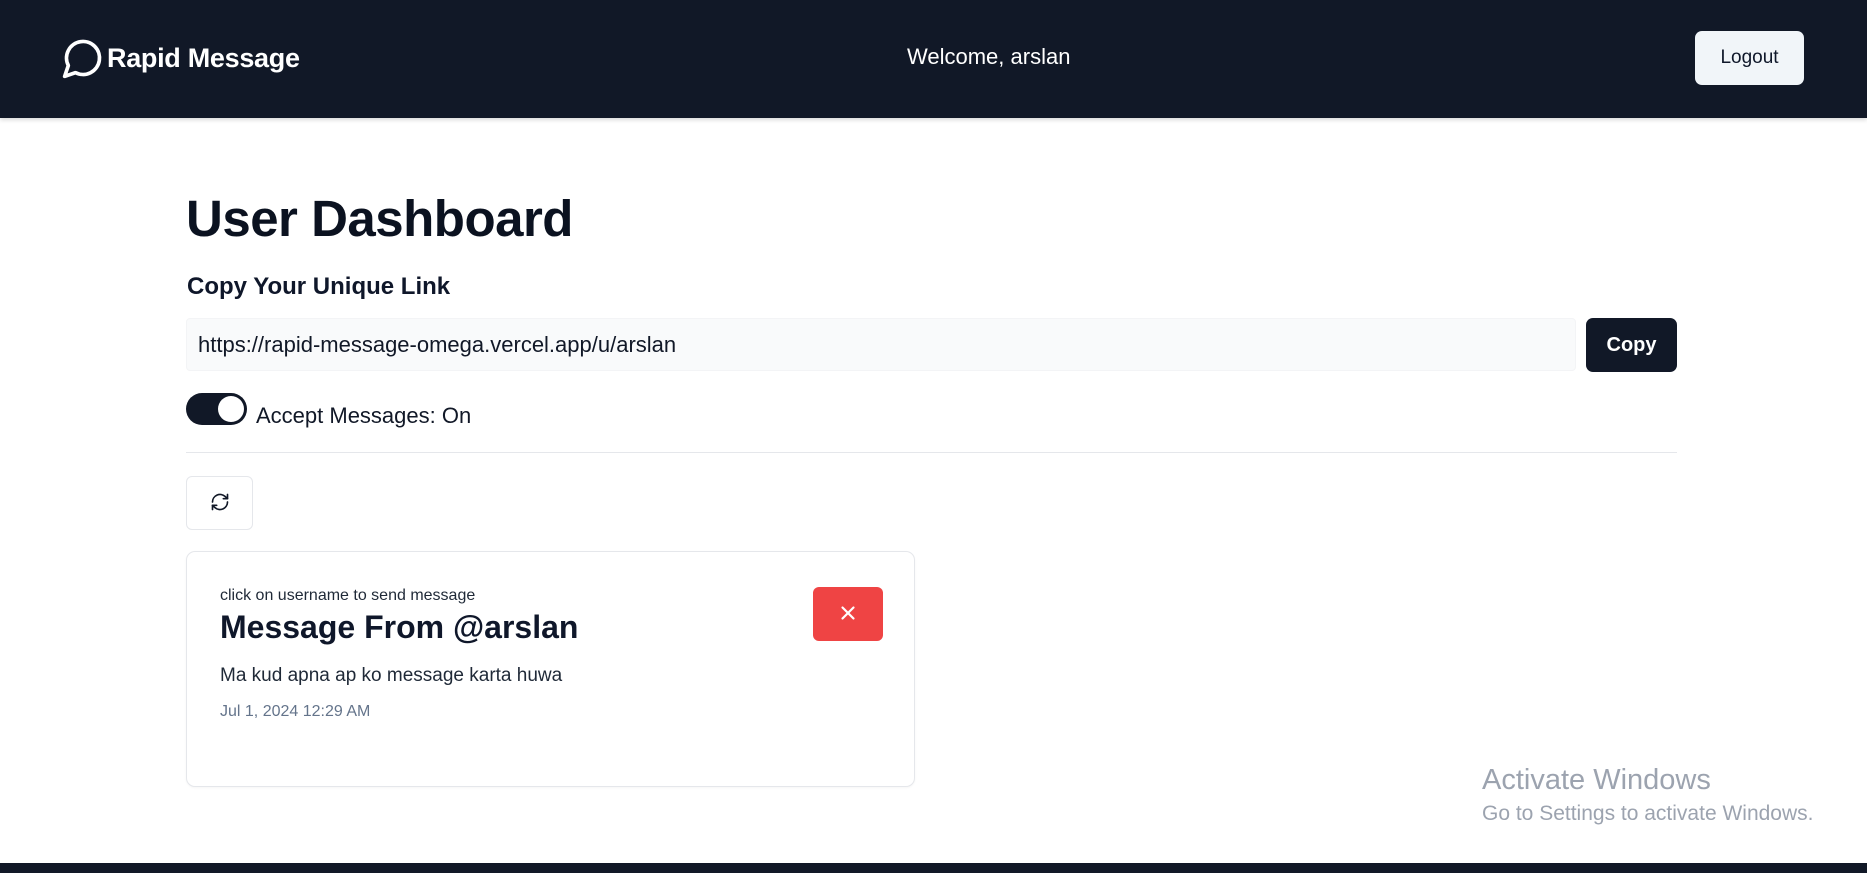  What do you see at coordinates (1648, 813) in the screenshot?
I see `watermark-subtitle: Go to Settings to activate Windows.` at bounding box center [1648, 813].